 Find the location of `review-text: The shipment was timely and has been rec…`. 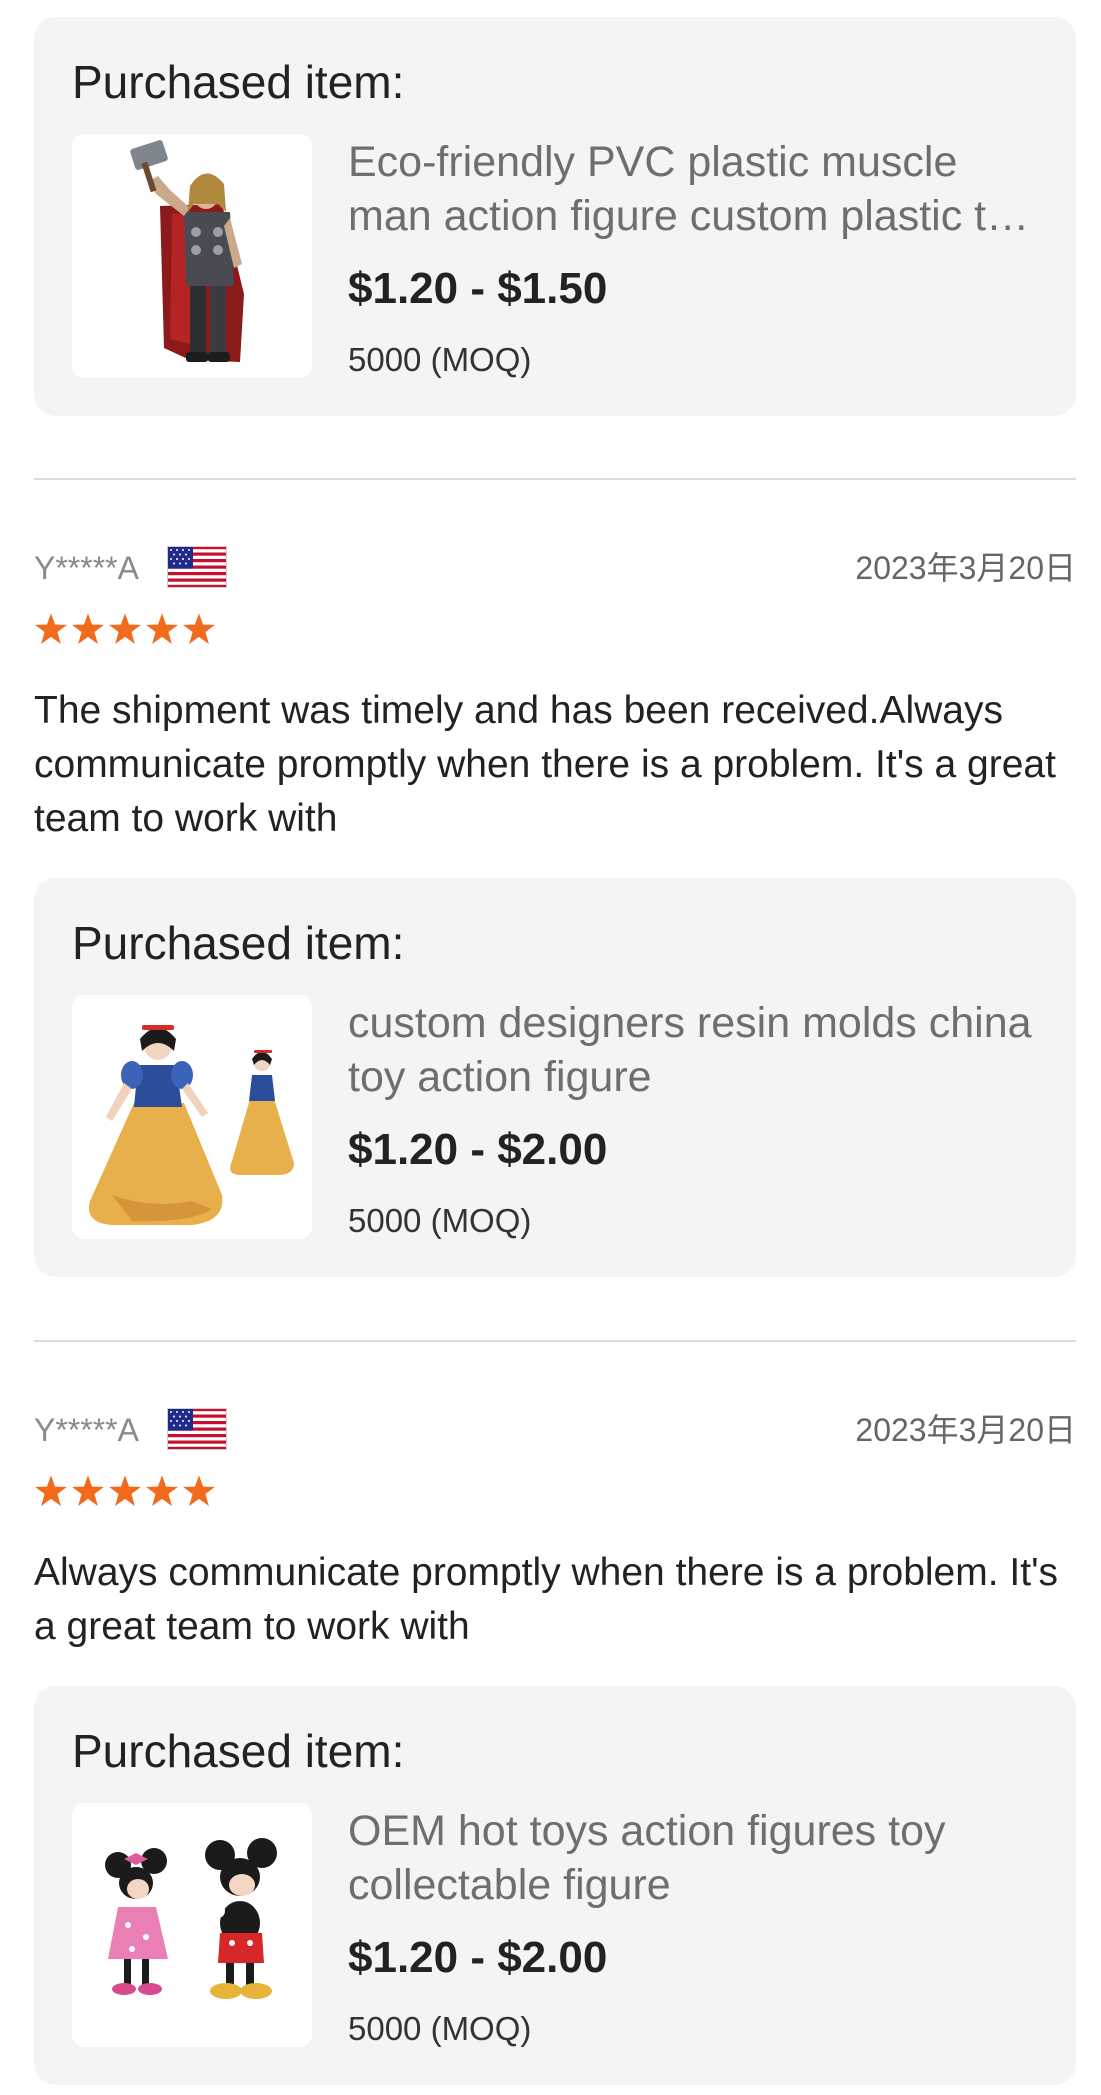

review-text: The shipment was timely and has been rec… is located at coordinates (545, 764).